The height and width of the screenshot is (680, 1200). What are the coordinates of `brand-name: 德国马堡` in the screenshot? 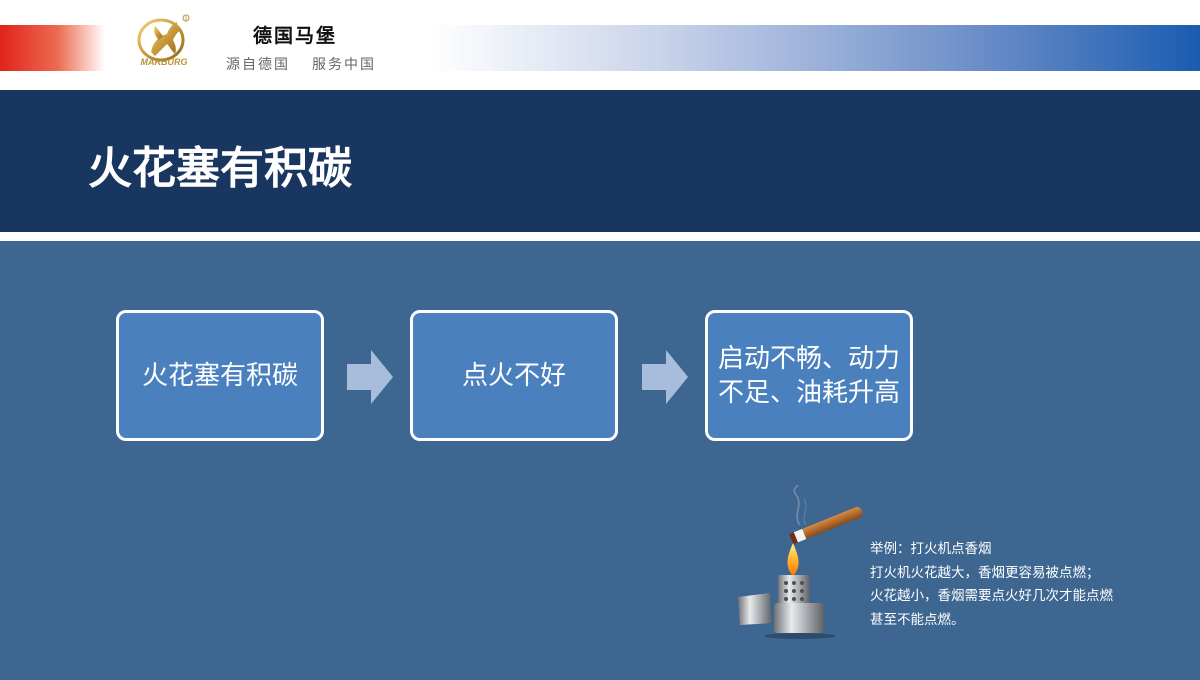 It's located at (295, 36).